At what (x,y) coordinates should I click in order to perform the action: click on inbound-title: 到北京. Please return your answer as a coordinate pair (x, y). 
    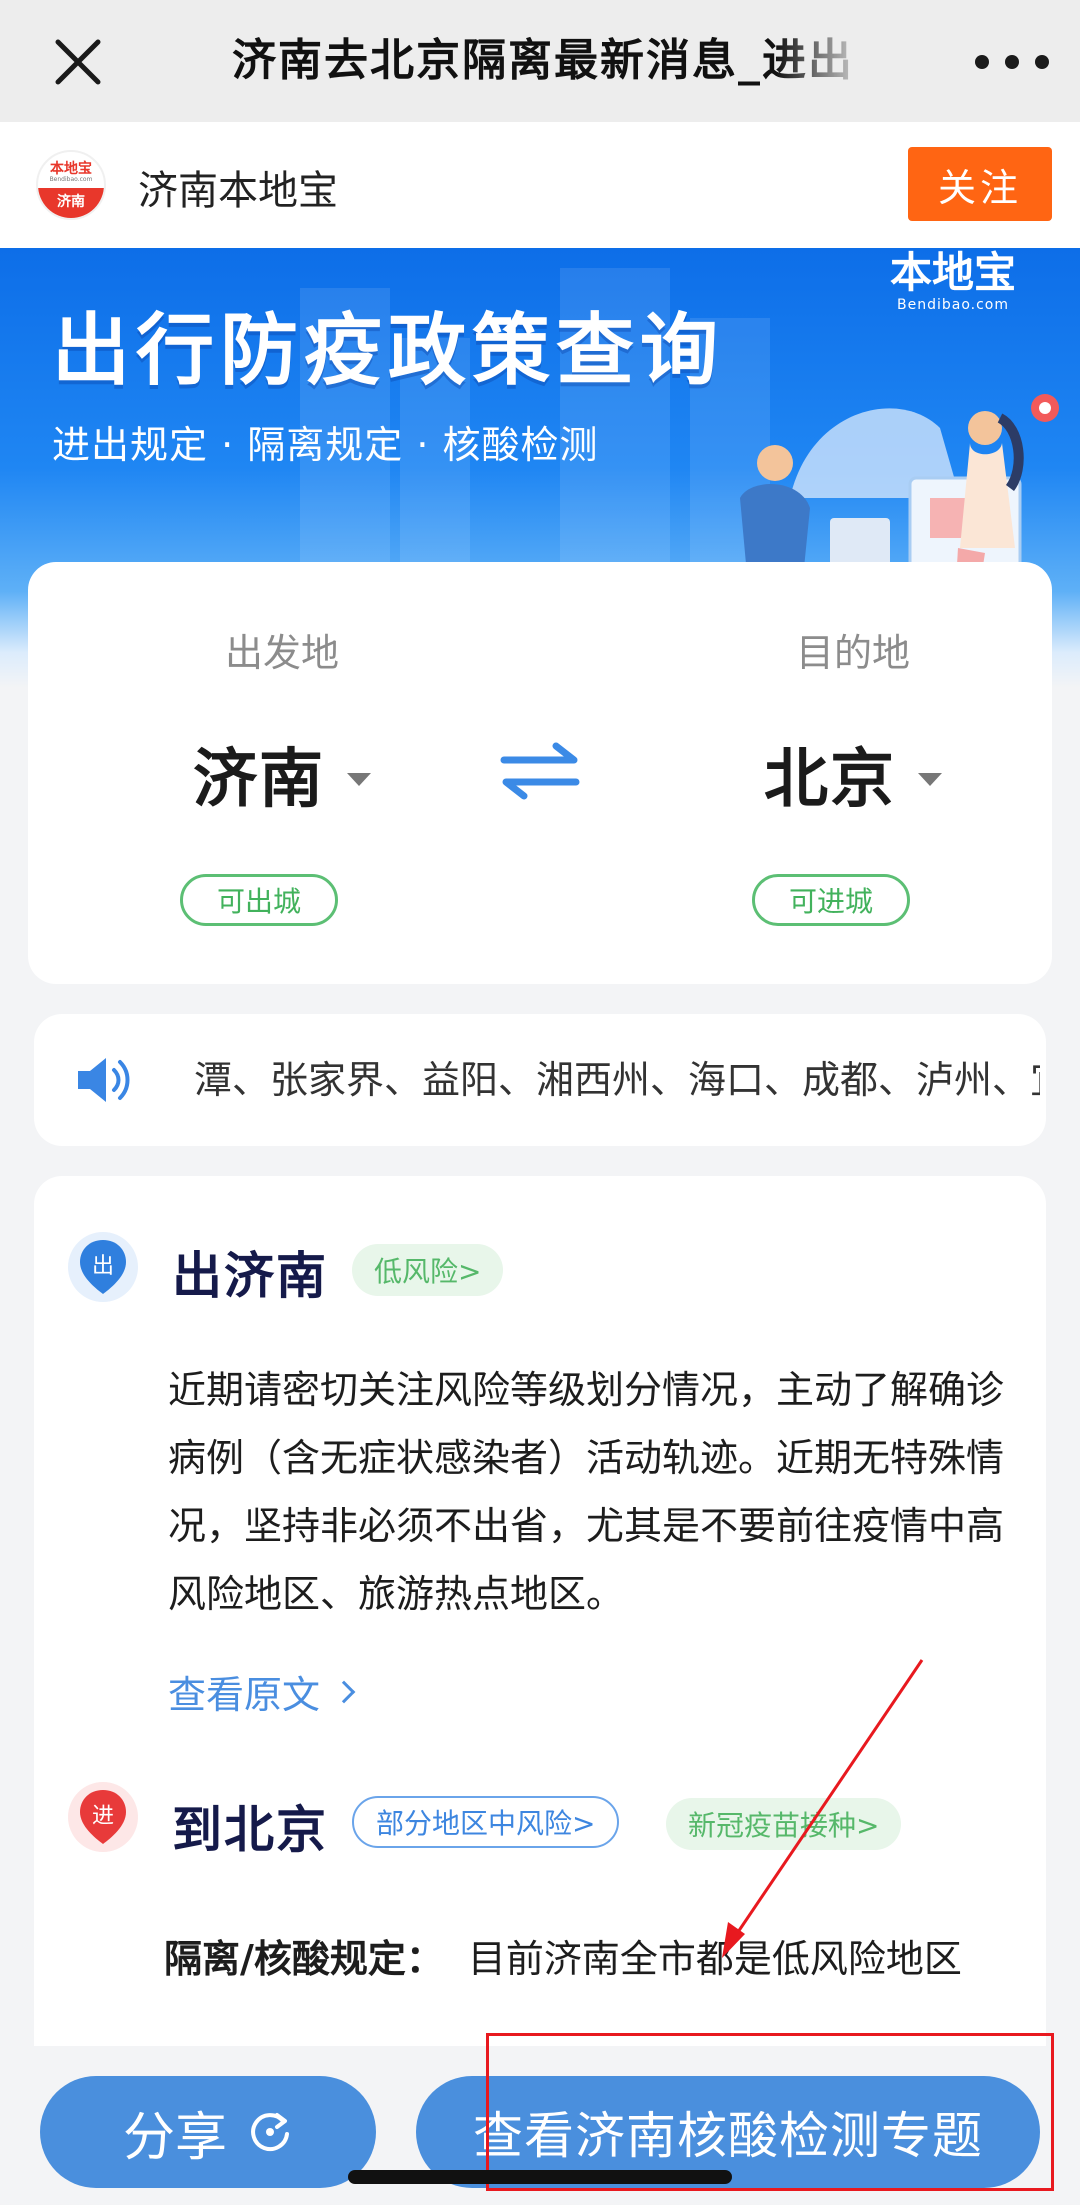
    Looking at the image, I should click on (250, 1830).